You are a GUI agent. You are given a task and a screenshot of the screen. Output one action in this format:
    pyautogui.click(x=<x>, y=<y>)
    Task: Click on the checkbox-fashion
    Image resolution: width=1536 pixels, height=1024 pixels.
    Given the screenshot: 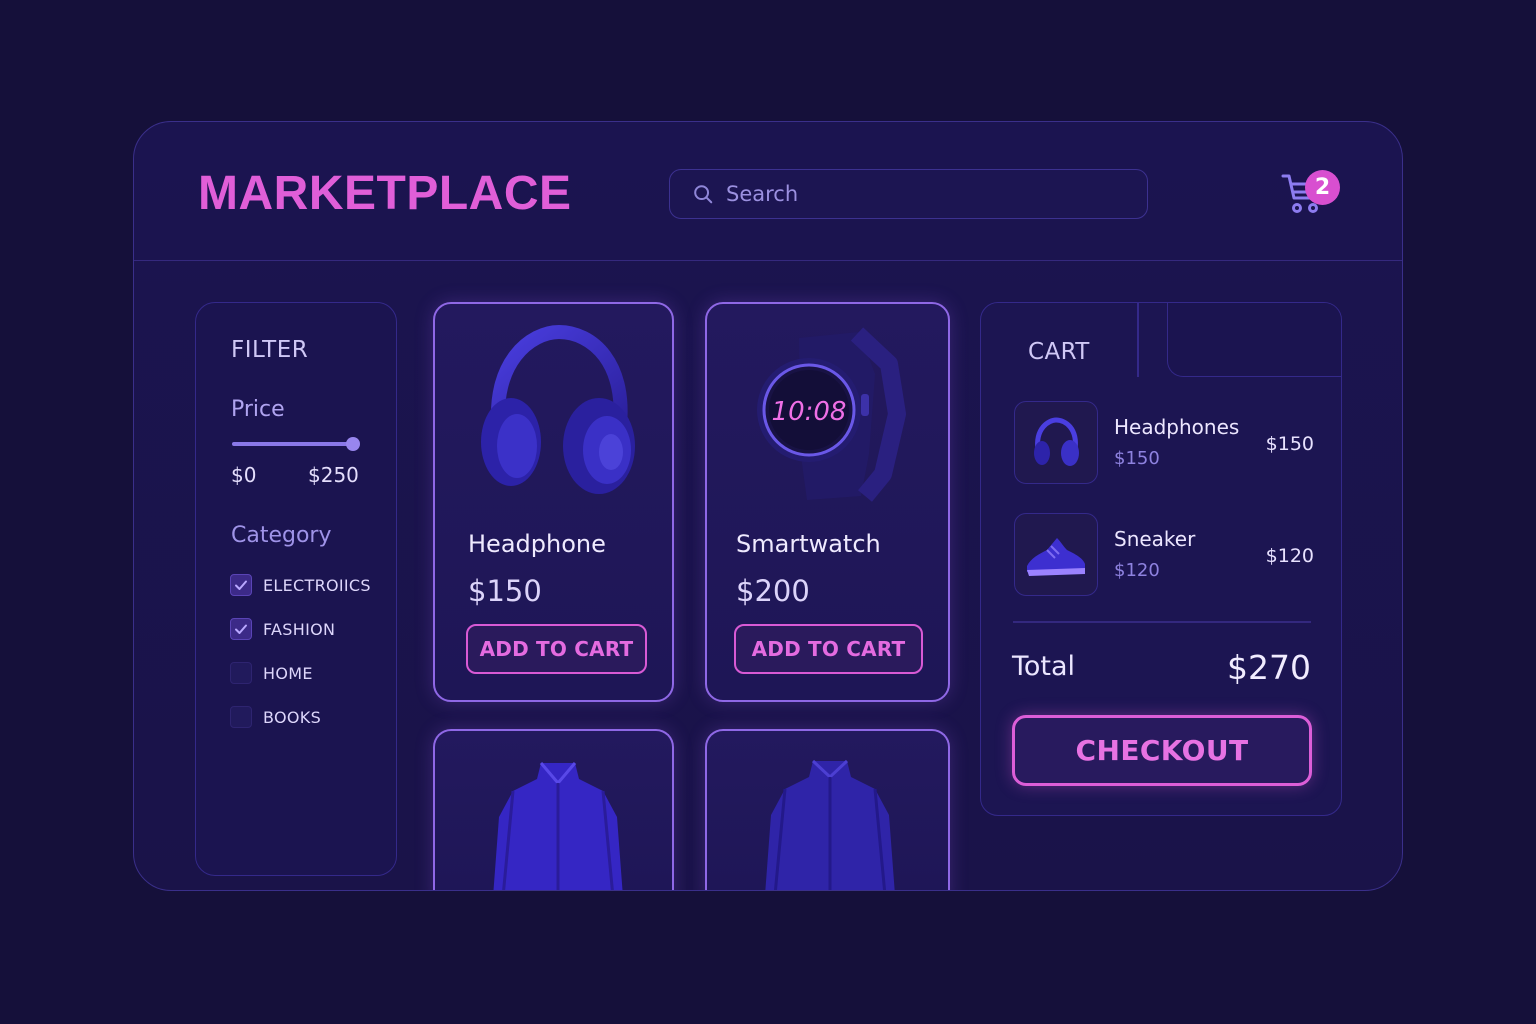 What is the action you would take?
    pyautogui.click(x=241, y=629)
    